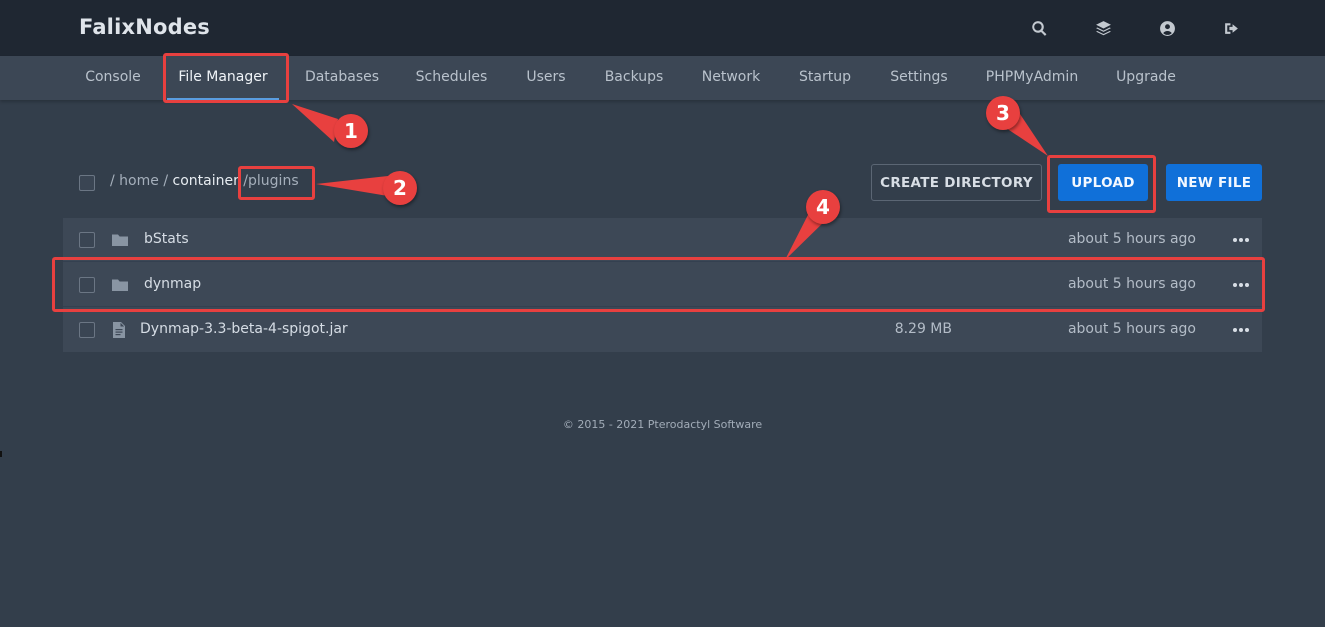  Describe the element at coordinates (173, 284) in the screenshot. I see `file-name: dynmap` at that location.